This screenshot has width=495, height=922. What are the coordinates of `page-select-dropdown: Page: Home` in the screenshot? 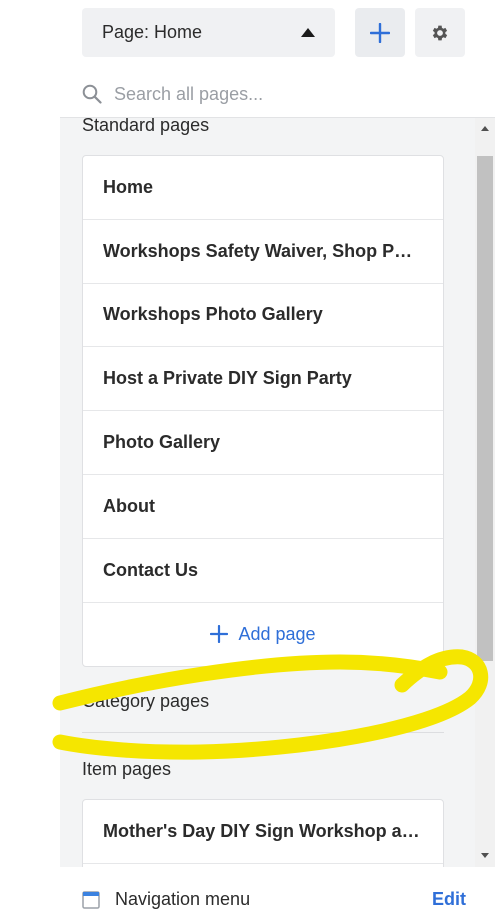 It's located at (208, 32).